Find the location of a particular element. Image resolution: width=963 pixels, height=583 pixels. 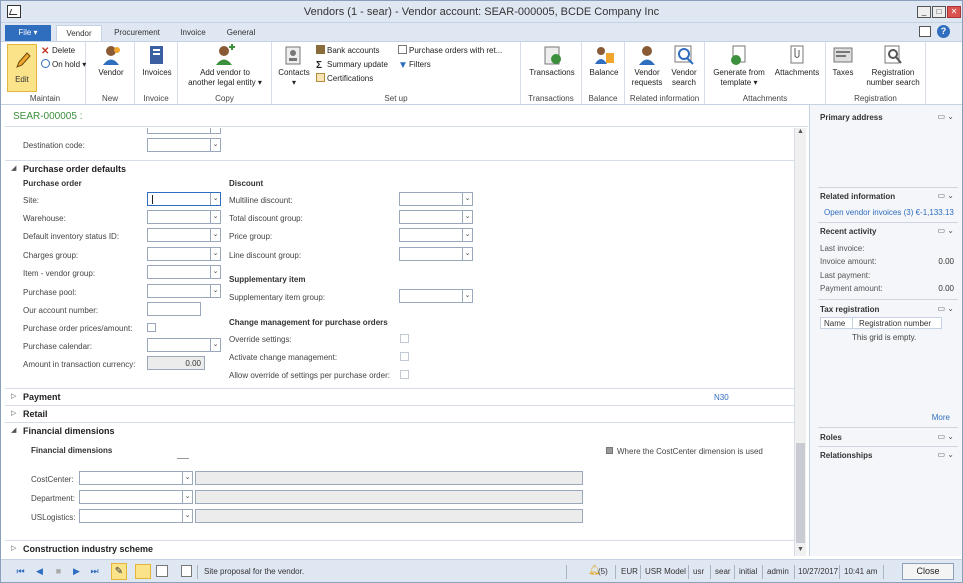

col-name-header: Name is located at coordinates (834, 323).